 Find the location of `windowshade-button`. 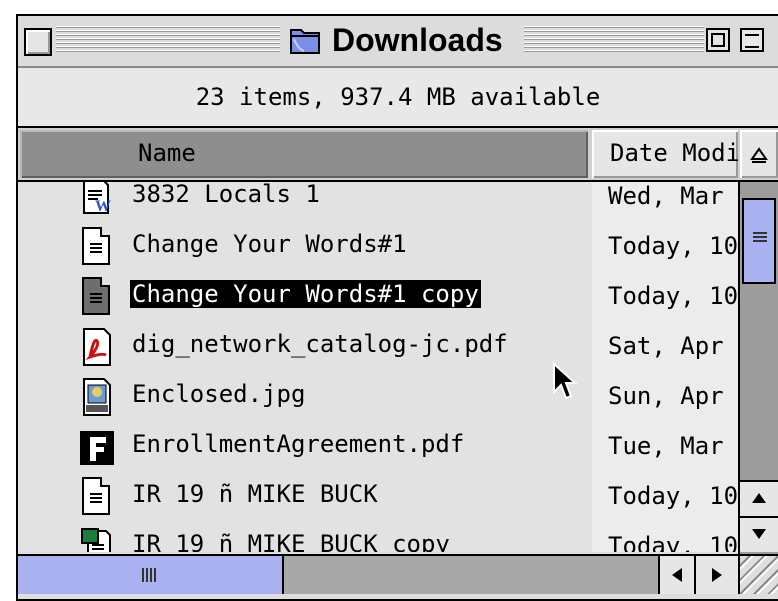

windowshade-button is located at coordinates (752, 40).